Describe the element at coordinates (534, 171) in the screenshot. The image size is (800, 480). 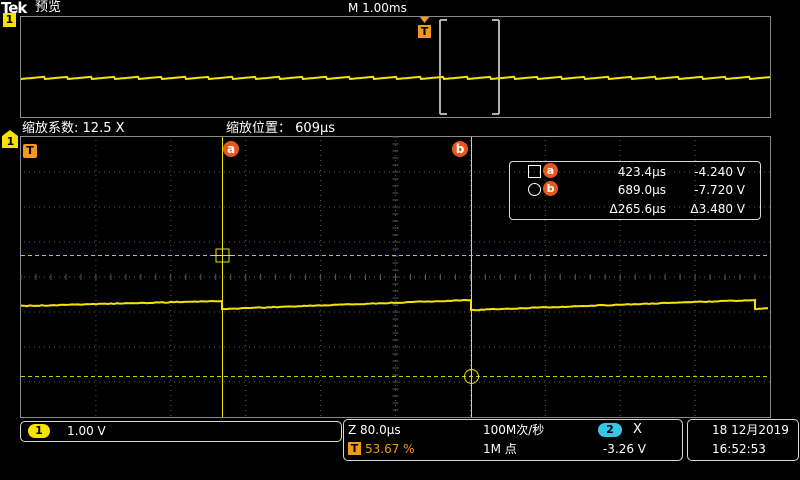
I see `cursor-a-square-icon` at that location.